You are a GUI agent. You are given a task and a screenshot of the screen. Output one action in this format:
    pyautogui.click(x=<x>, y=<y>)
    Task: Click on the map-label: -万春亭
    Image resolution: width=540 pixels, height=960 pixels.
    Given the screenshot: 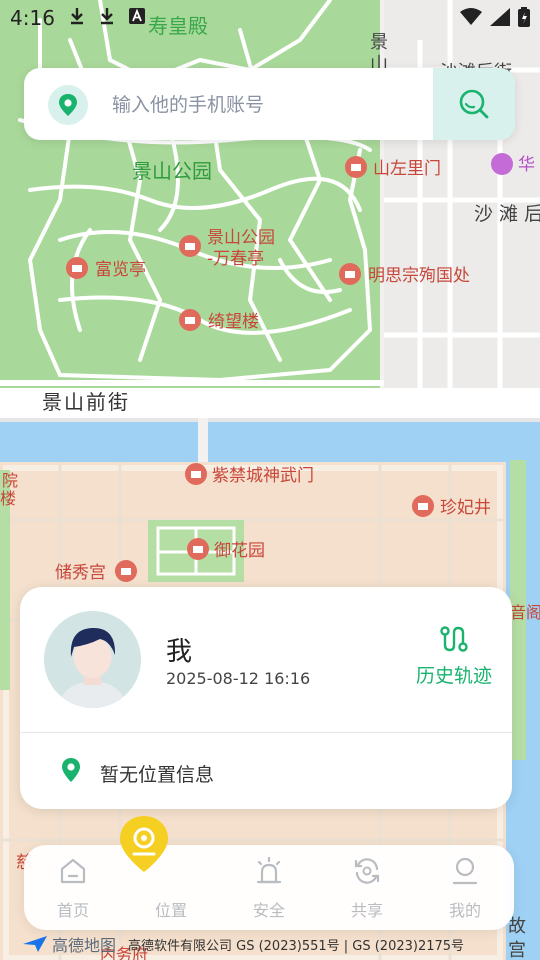 What is the action you would take?
    pyautogui.click(x=235, y=259)
    